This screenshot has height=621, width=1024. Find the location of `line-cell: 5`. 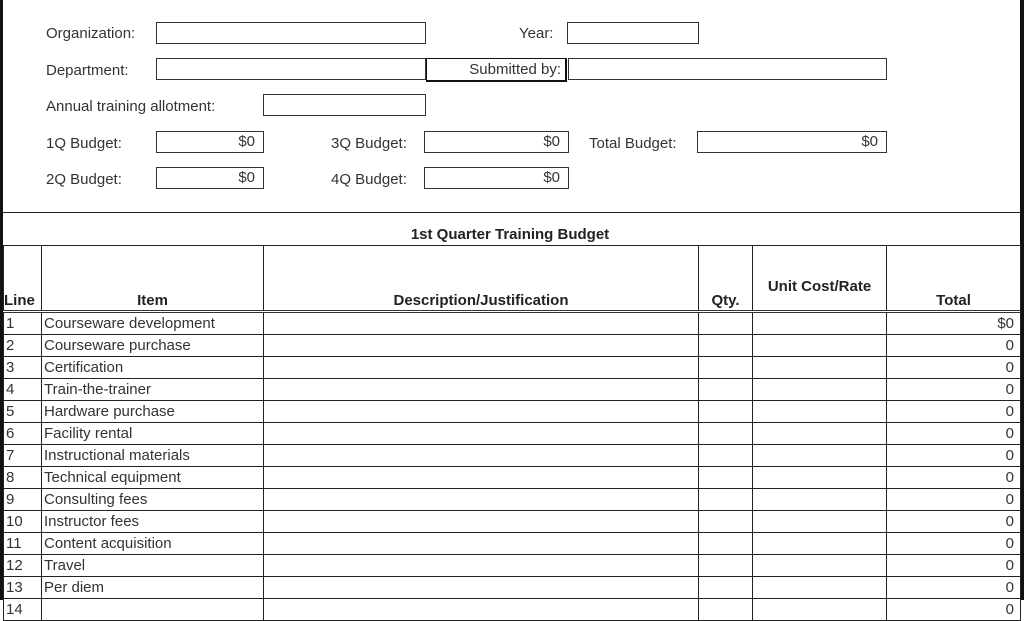

line-cell: 5 is located at coordinates (22, 411).